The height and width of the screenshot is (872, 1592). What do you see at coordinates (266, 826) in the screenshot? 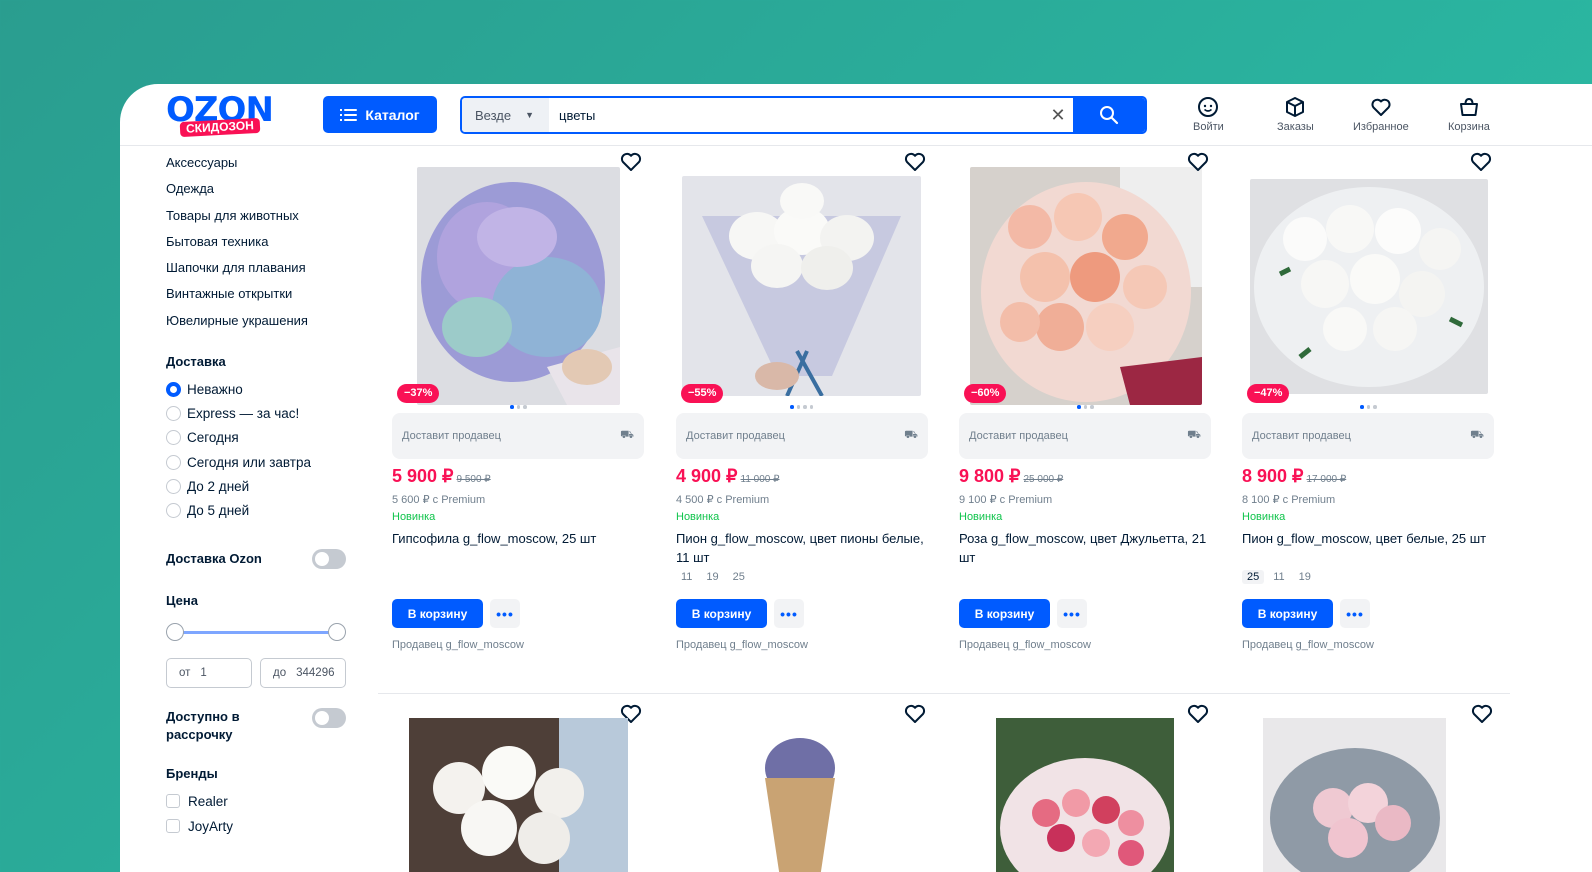
I see `brand-checkbox: JoyArty` at bounding box center [266, 826].